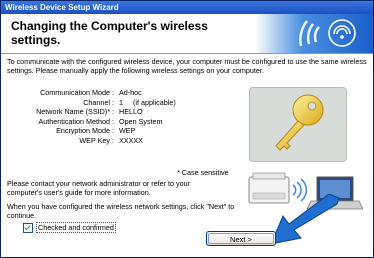  What do you see at coordinates (187, 7) in the screenshot?
I see `title-bar: Wireless Device Setup Wizard` at bounding box center [187, 7].